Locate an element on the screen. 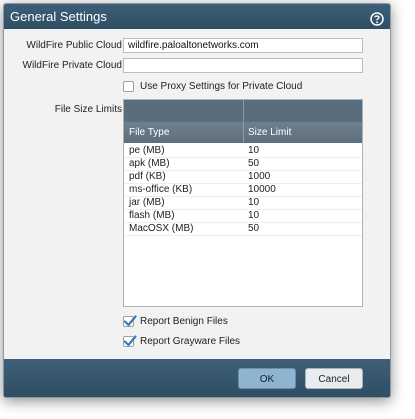 The image size is (415, 419). file-type-cell: flash (MB) is located at coordinates (152, 215).